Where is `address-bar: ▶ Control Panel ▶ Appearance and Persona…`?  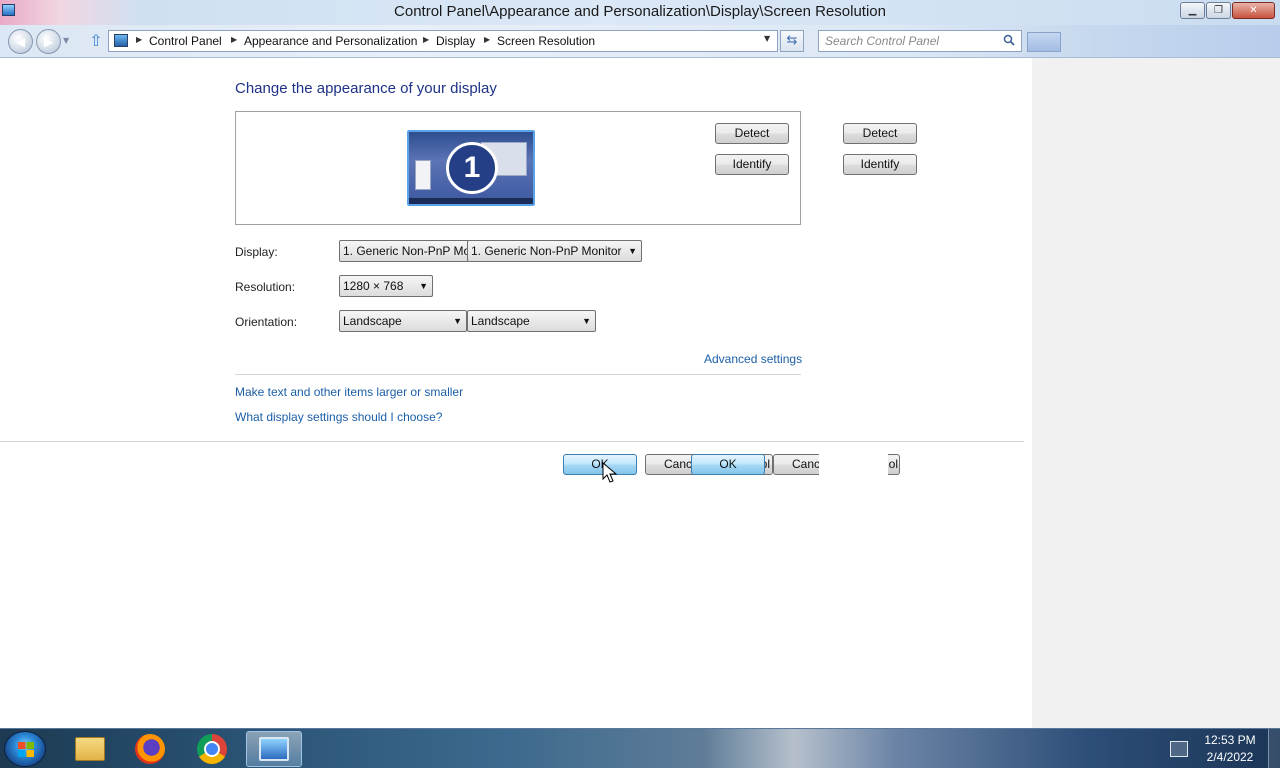
address-bar: ▶ Control Panel ▶ Appearance and Persona… is located at coordinates (443, 41).